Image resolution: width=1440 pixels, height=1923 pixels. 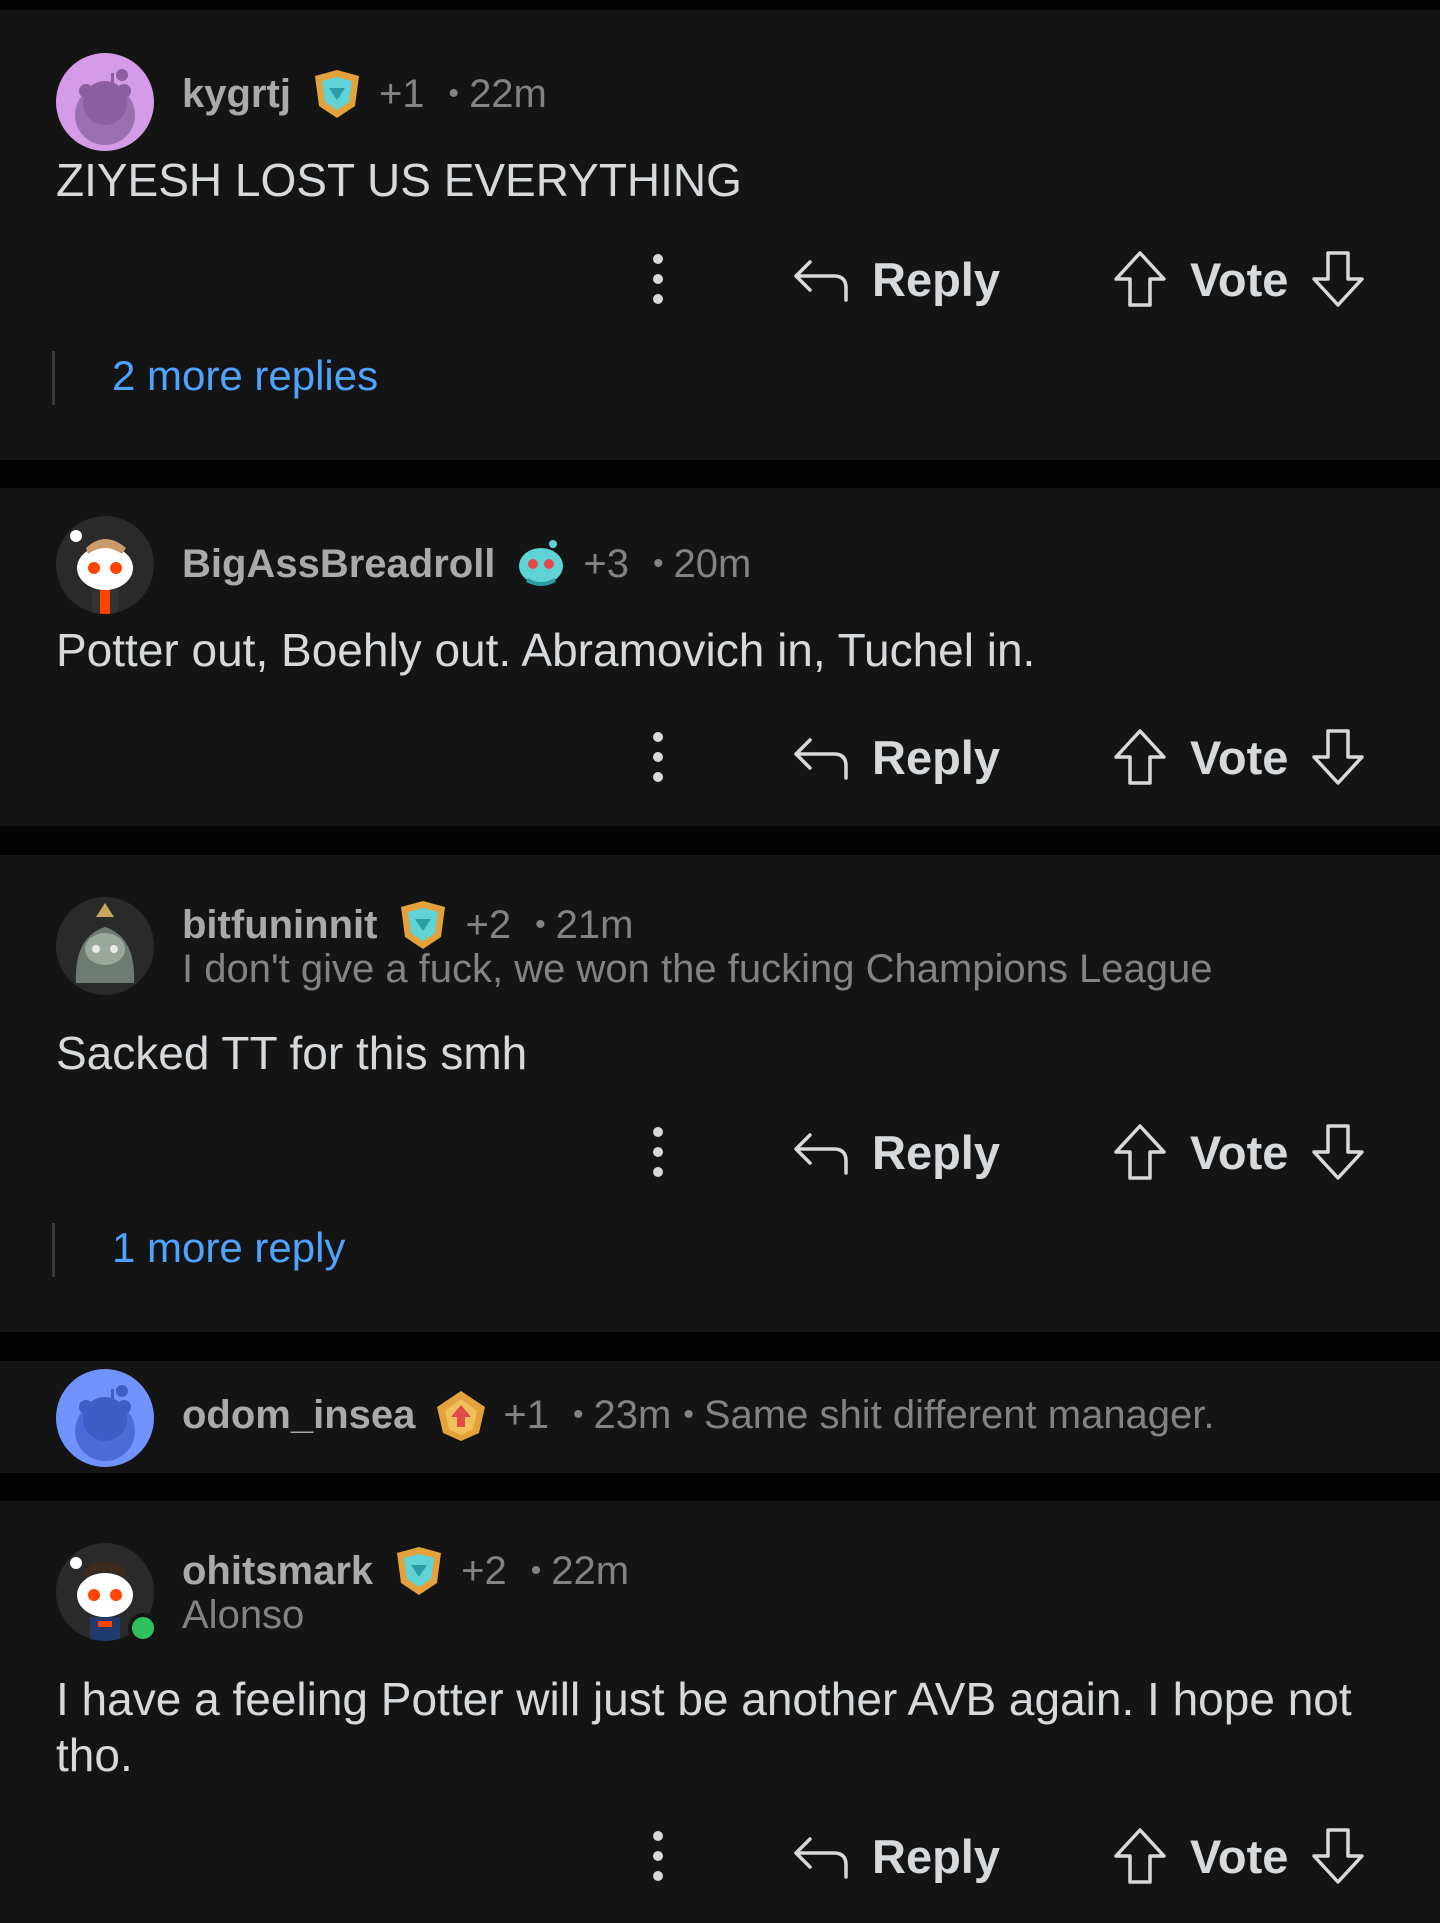 I want to click on score: +3, so click(x=606, y=563).